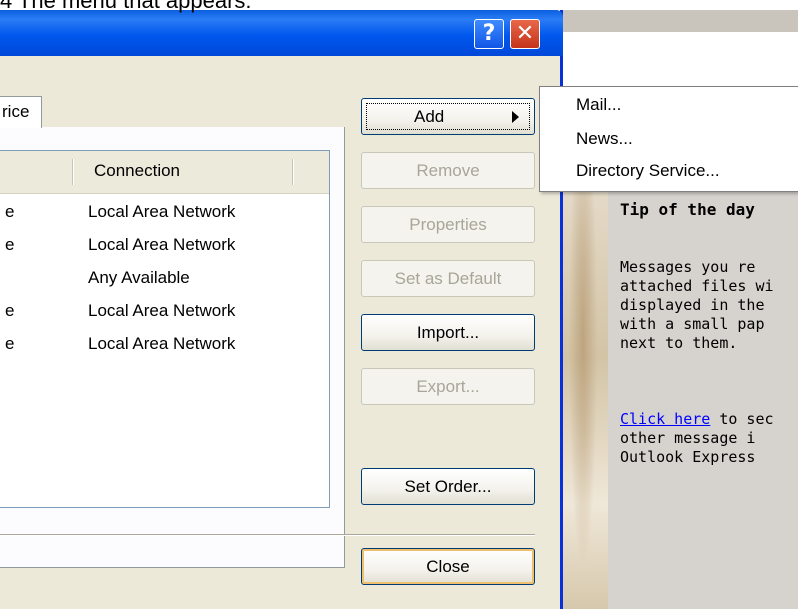 This screenshot has height=609, width=798. I want to click on add-button: Add, so click(448, 116).